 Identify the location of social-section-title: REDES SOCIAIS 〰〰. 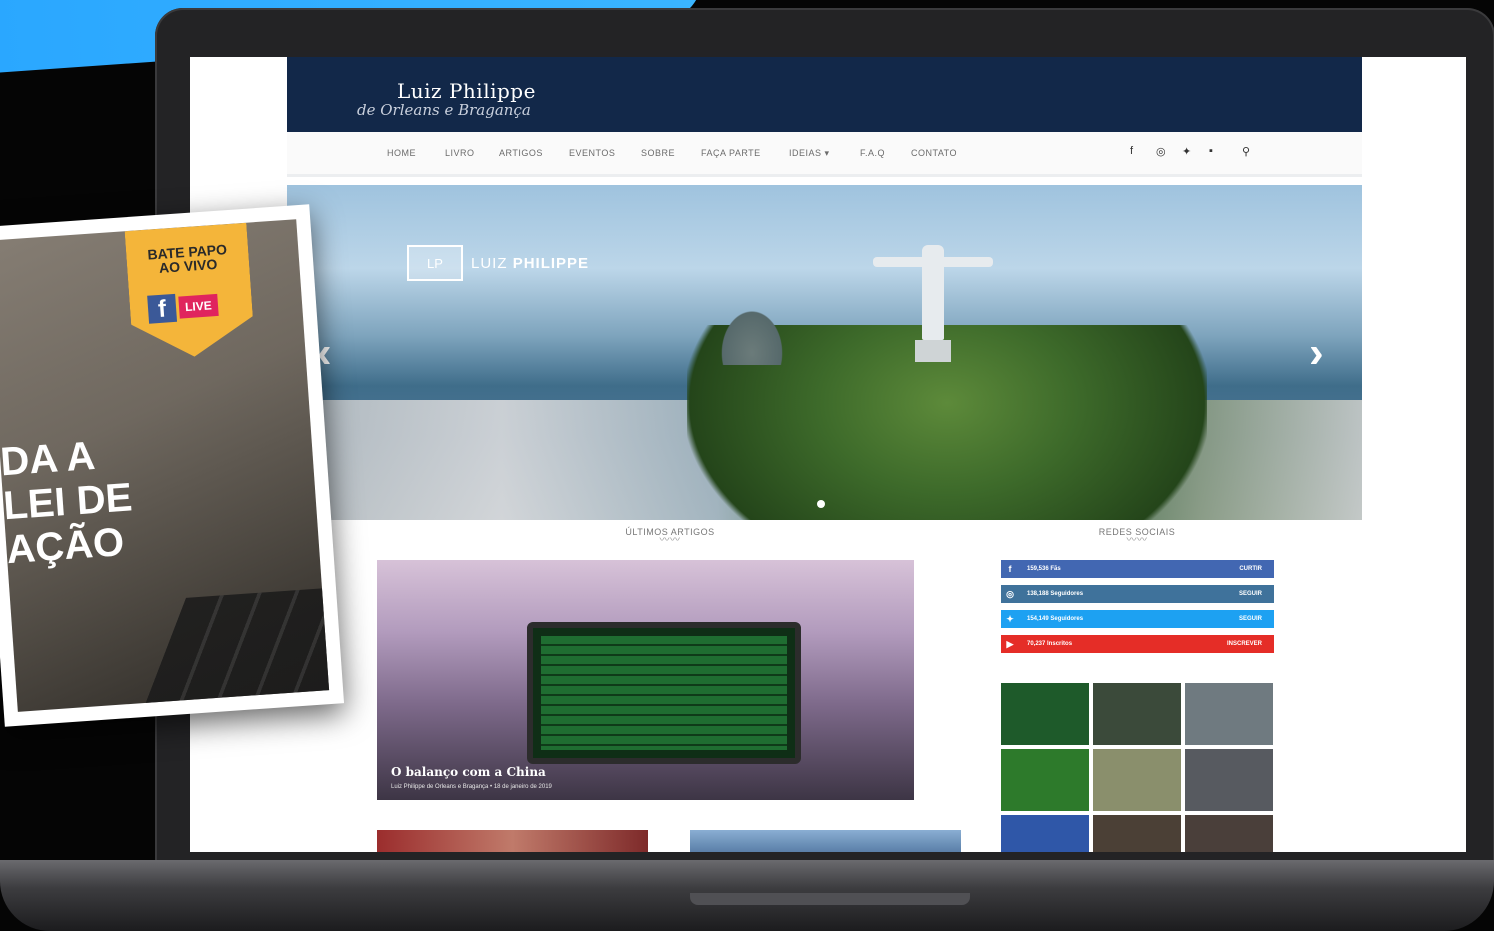
(1137, 536).